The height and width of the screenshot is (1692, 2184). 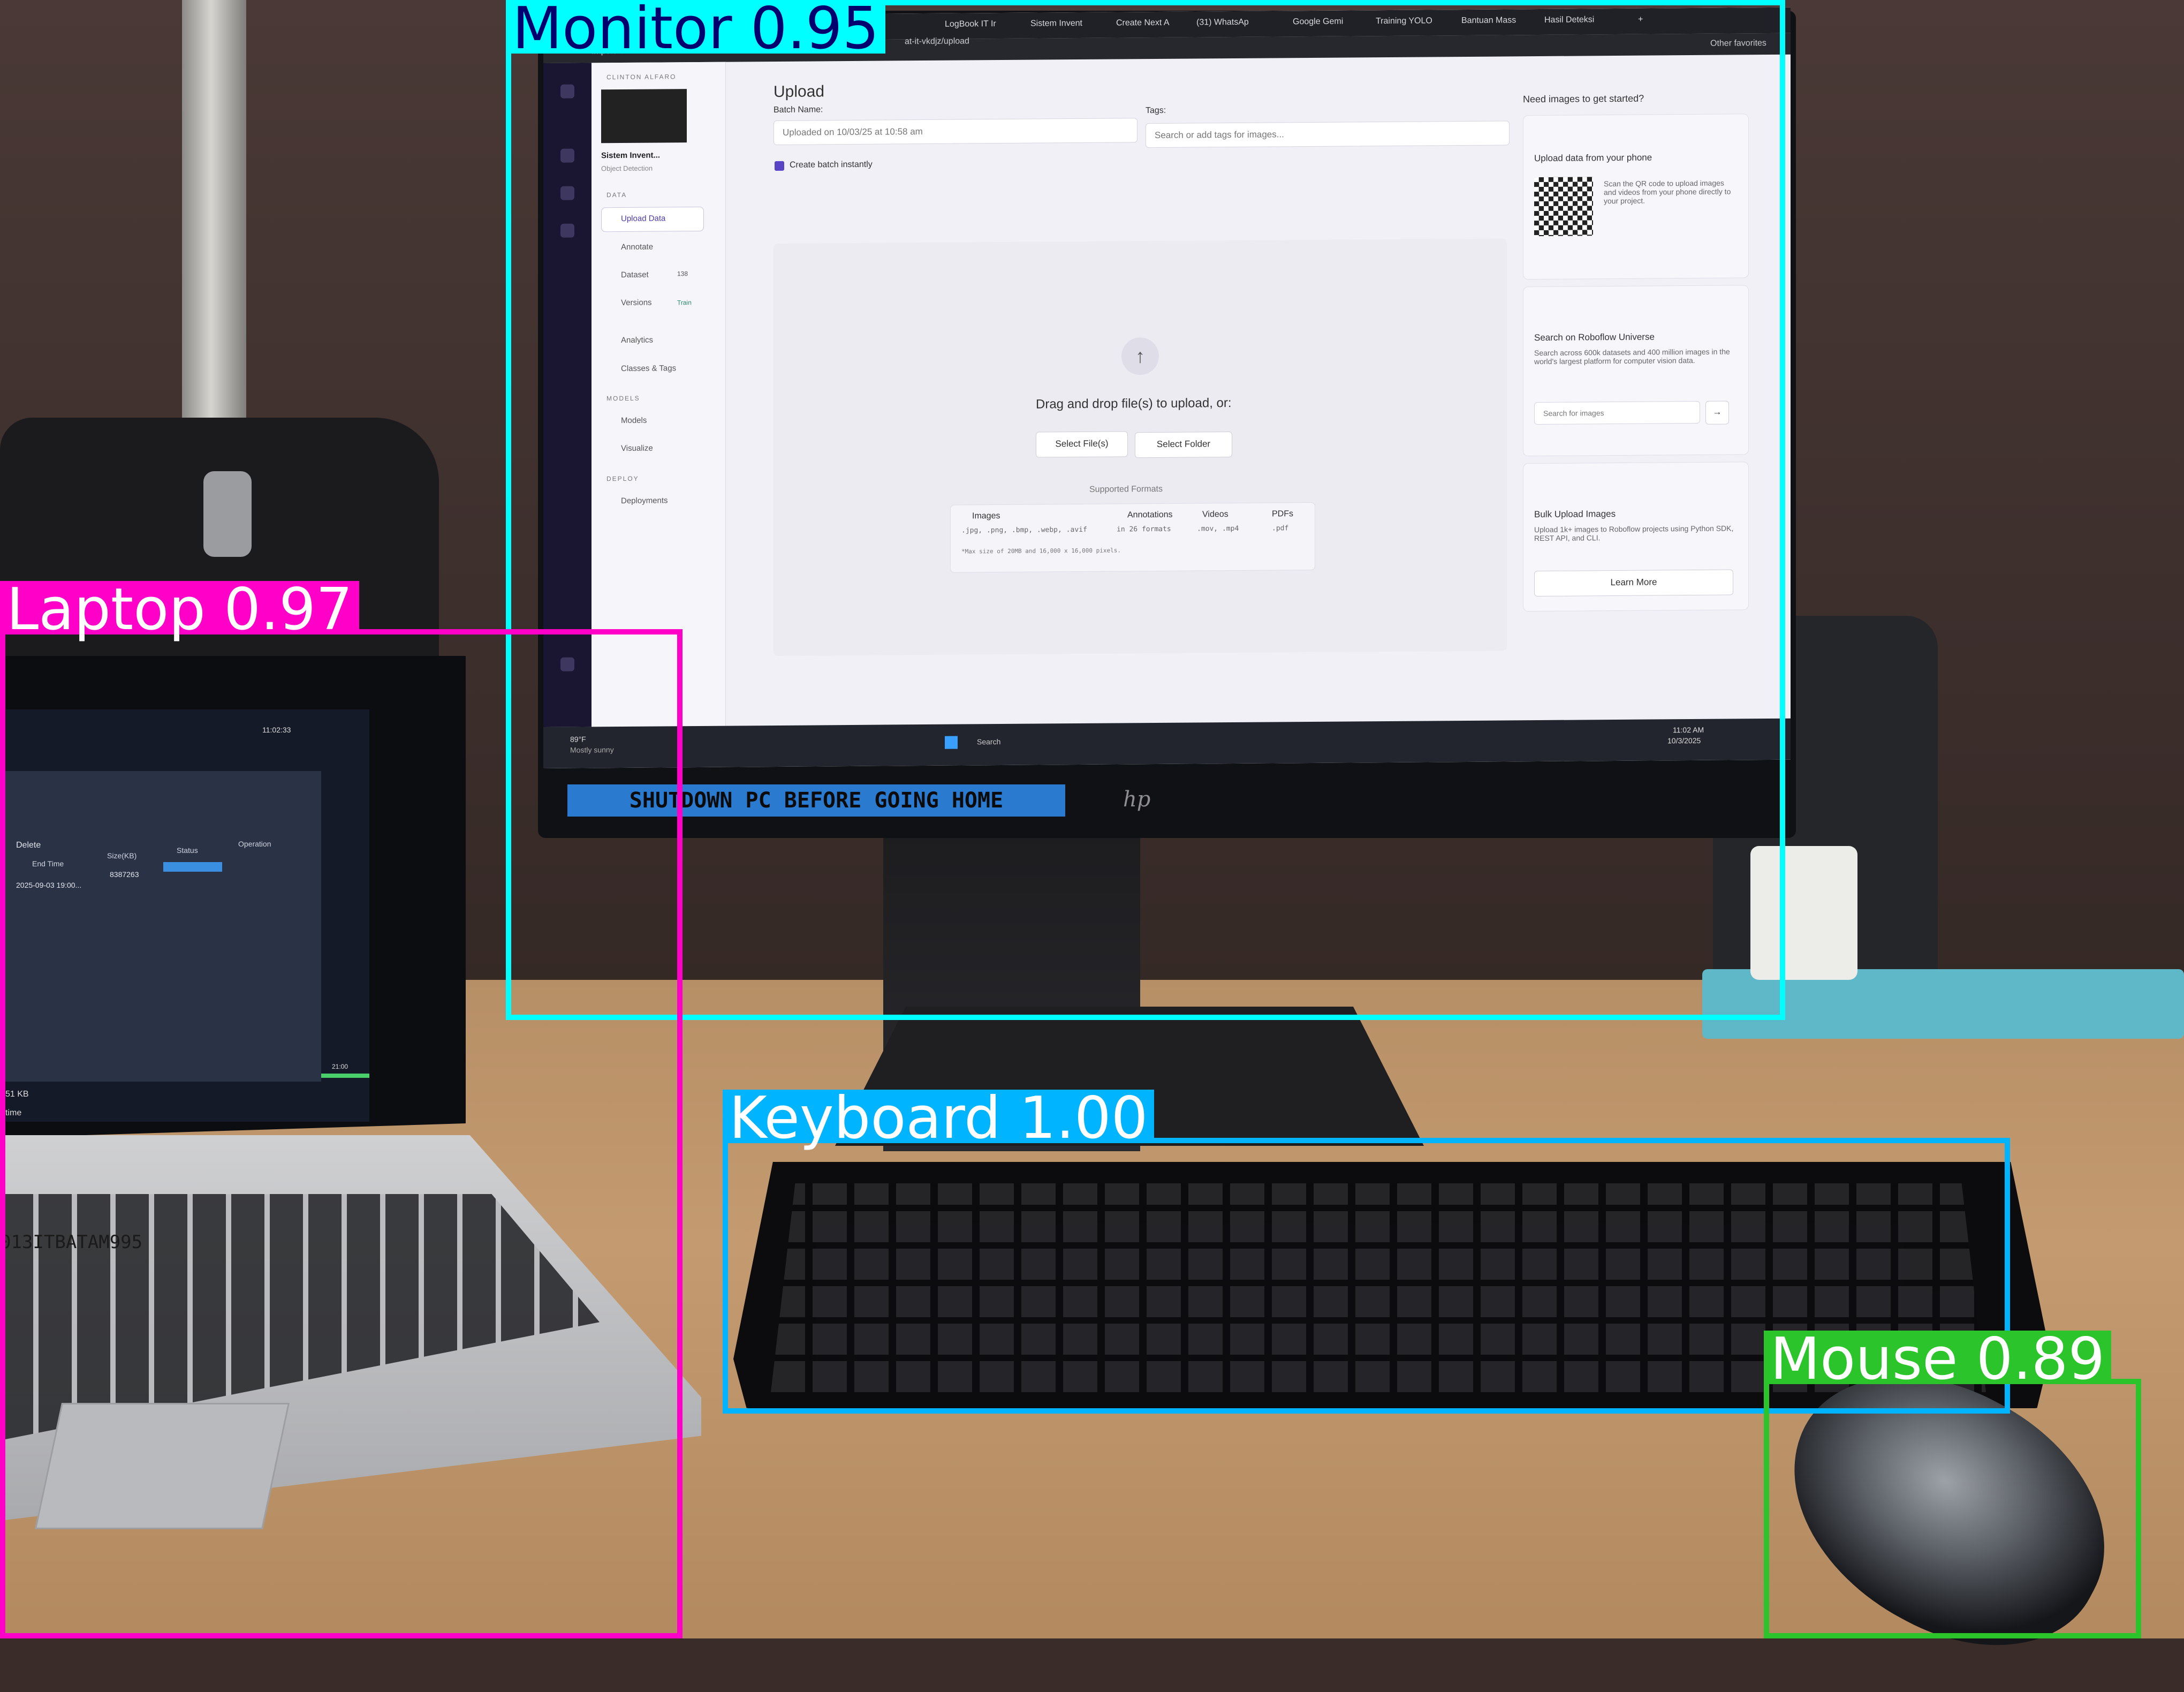 I want to click on bag-strap-clip, so click(x=227, y=514).